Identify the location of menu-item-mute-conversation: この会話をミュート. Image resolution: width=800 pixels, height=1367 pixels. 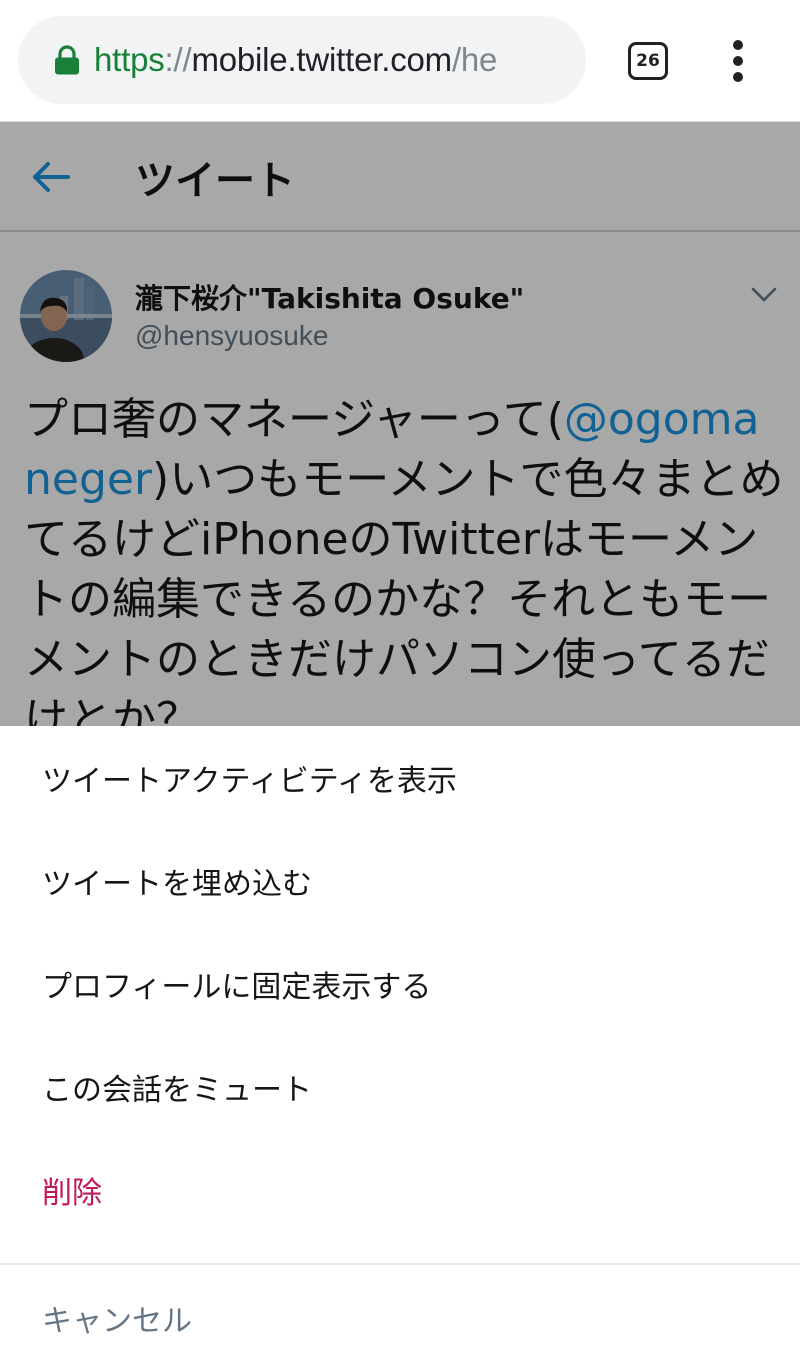
(177, 1087).